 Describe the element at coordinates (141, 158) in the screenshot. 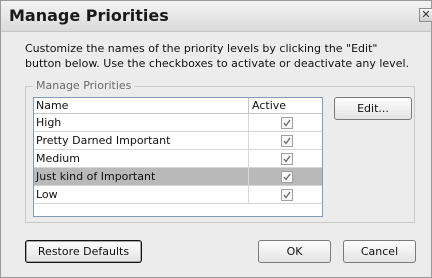

I see `priority-name-cell: Medium` at that location.